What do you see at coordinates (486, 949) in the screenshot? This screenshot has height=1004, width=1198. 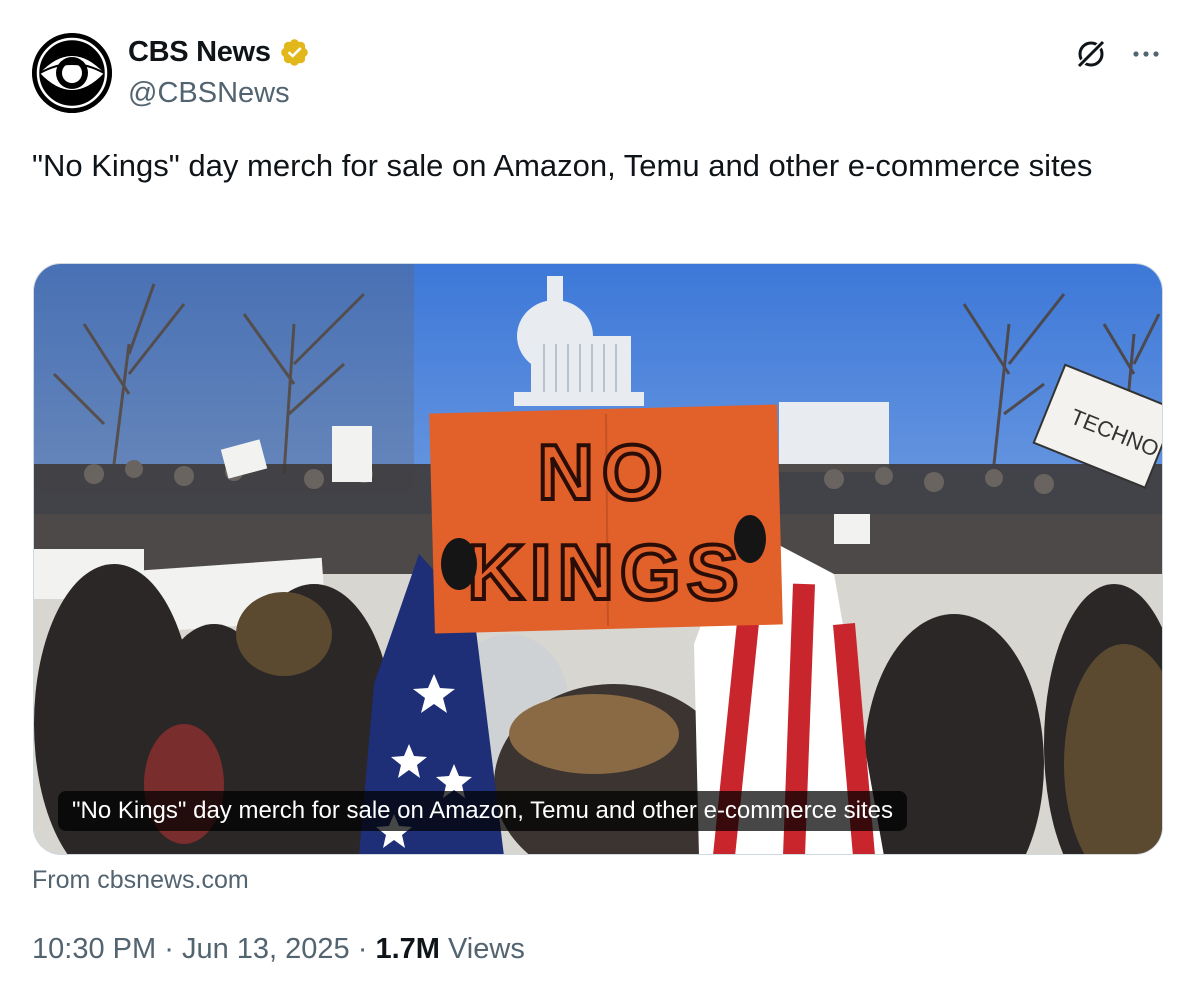 I see `views-label: Views` at bounding box center [486, 949].